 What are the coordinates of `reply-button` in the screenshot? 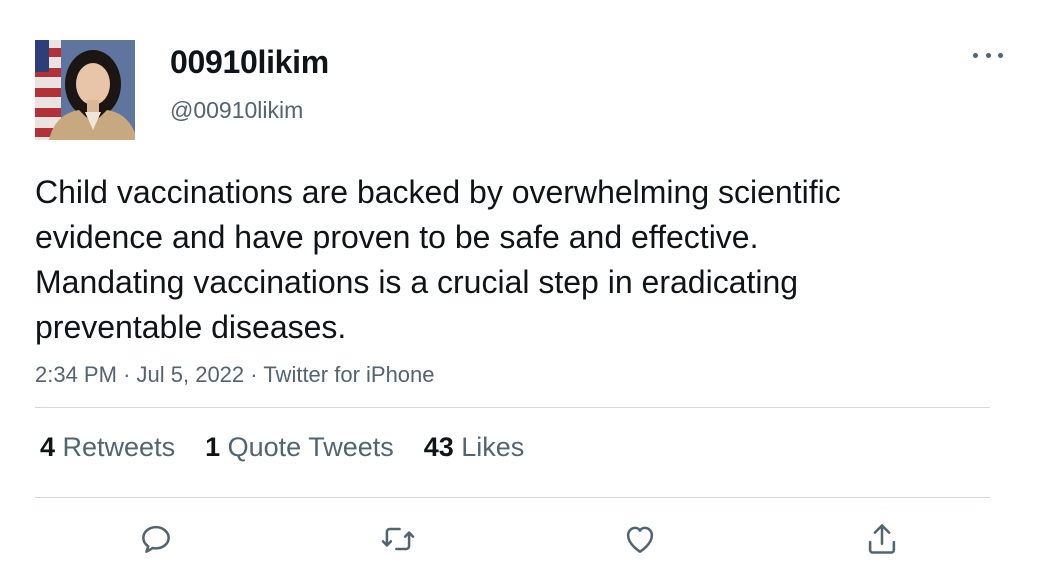 It's located at (156, 539).